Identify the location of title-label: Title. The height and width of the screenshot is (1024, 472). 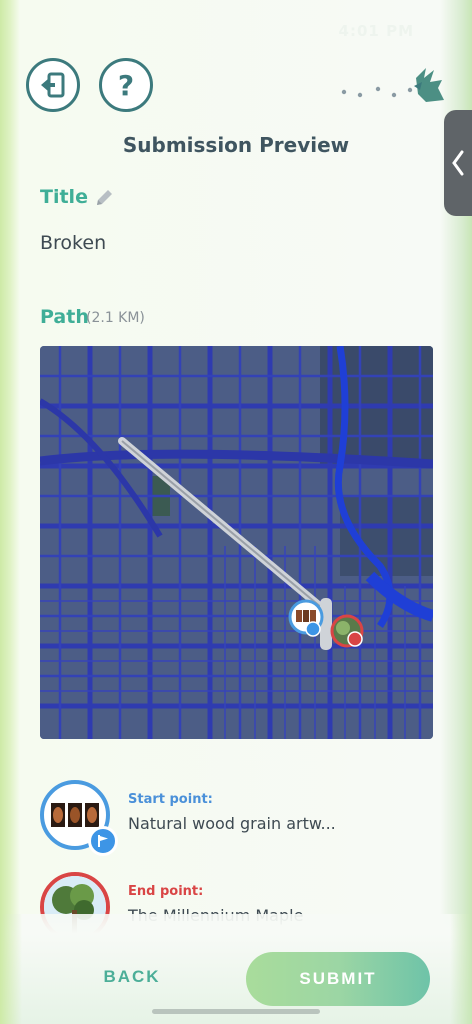
(64, 197).